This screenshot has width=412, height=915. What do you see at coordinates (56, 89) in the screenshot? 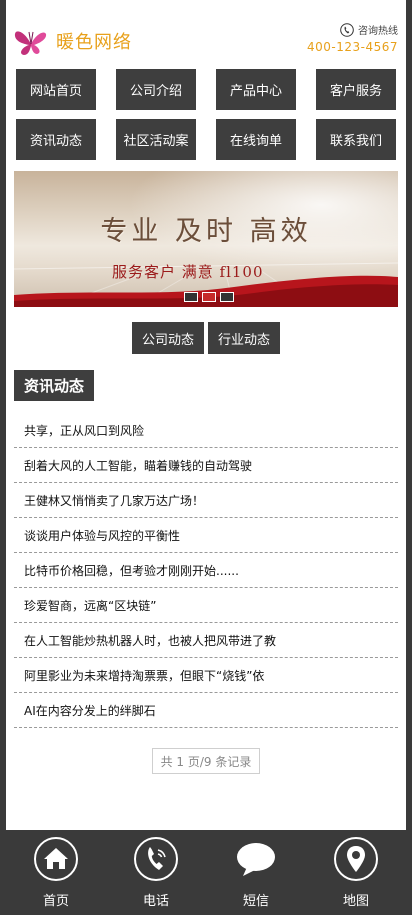
I see `nav-home: 网站首页` at bounding box center [56, 89].